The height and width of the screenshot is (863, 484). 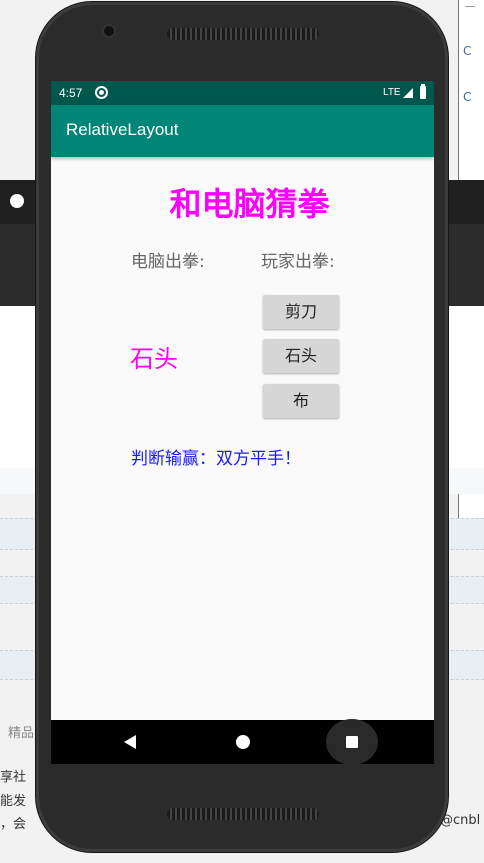 I want to click on battery-icon, so click(x=423, y=91).